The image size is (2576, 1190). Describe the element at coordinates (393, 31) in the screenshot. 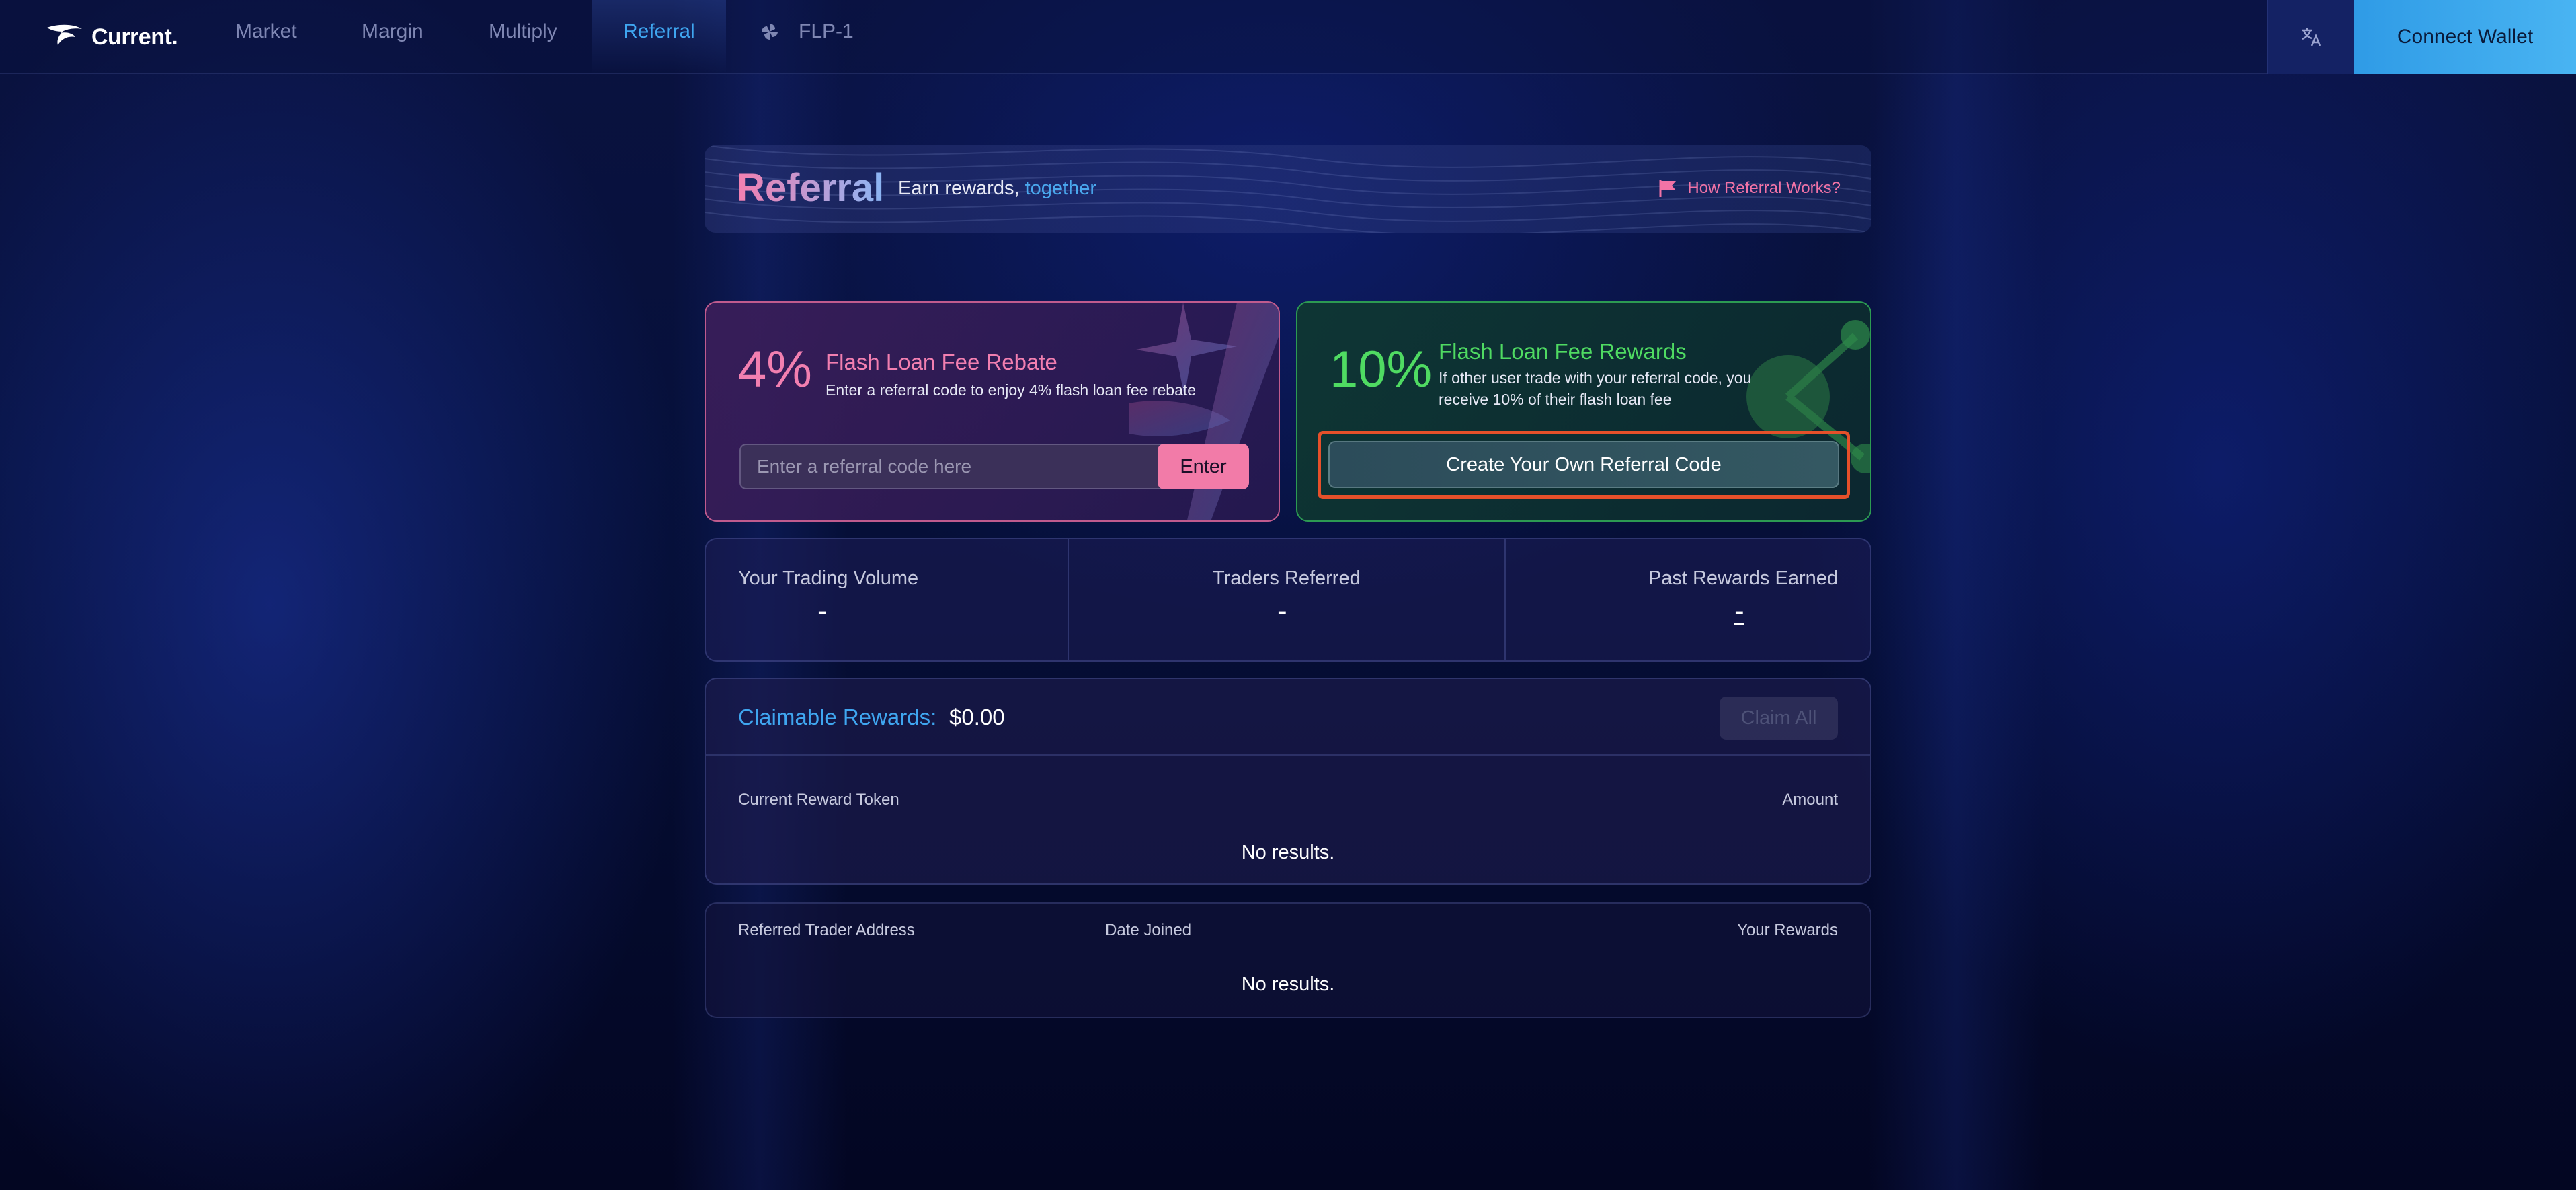

I see `nav-margin: Margin` at that location.